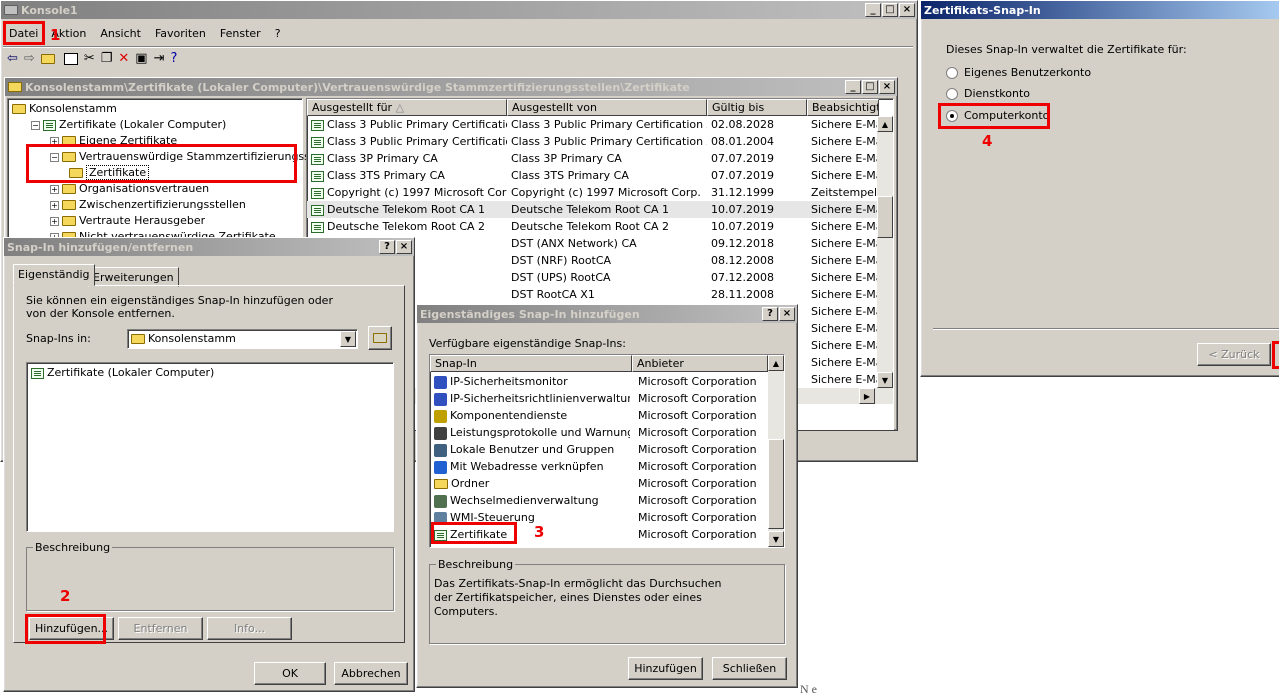  What do you see at coordinates (130, 372) in the screenshot?
I see `added-snapin-item: Zertifikate (Lokaler Computer)` at bounding box center [130, 372].